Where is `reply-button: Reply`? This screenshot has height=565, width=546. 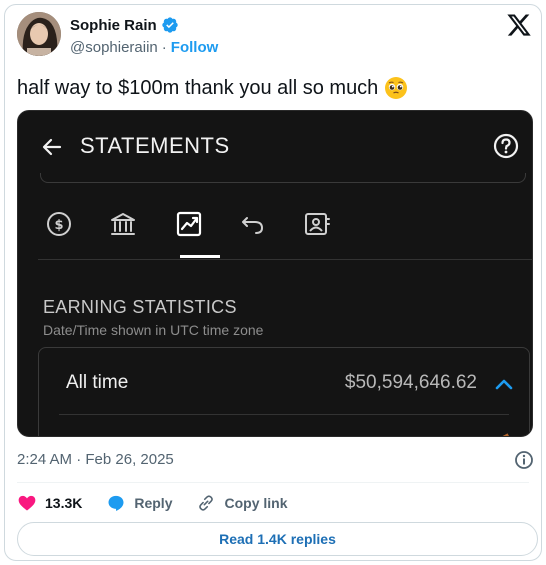 reply-button: Reply is located at coordinates (139, 503).